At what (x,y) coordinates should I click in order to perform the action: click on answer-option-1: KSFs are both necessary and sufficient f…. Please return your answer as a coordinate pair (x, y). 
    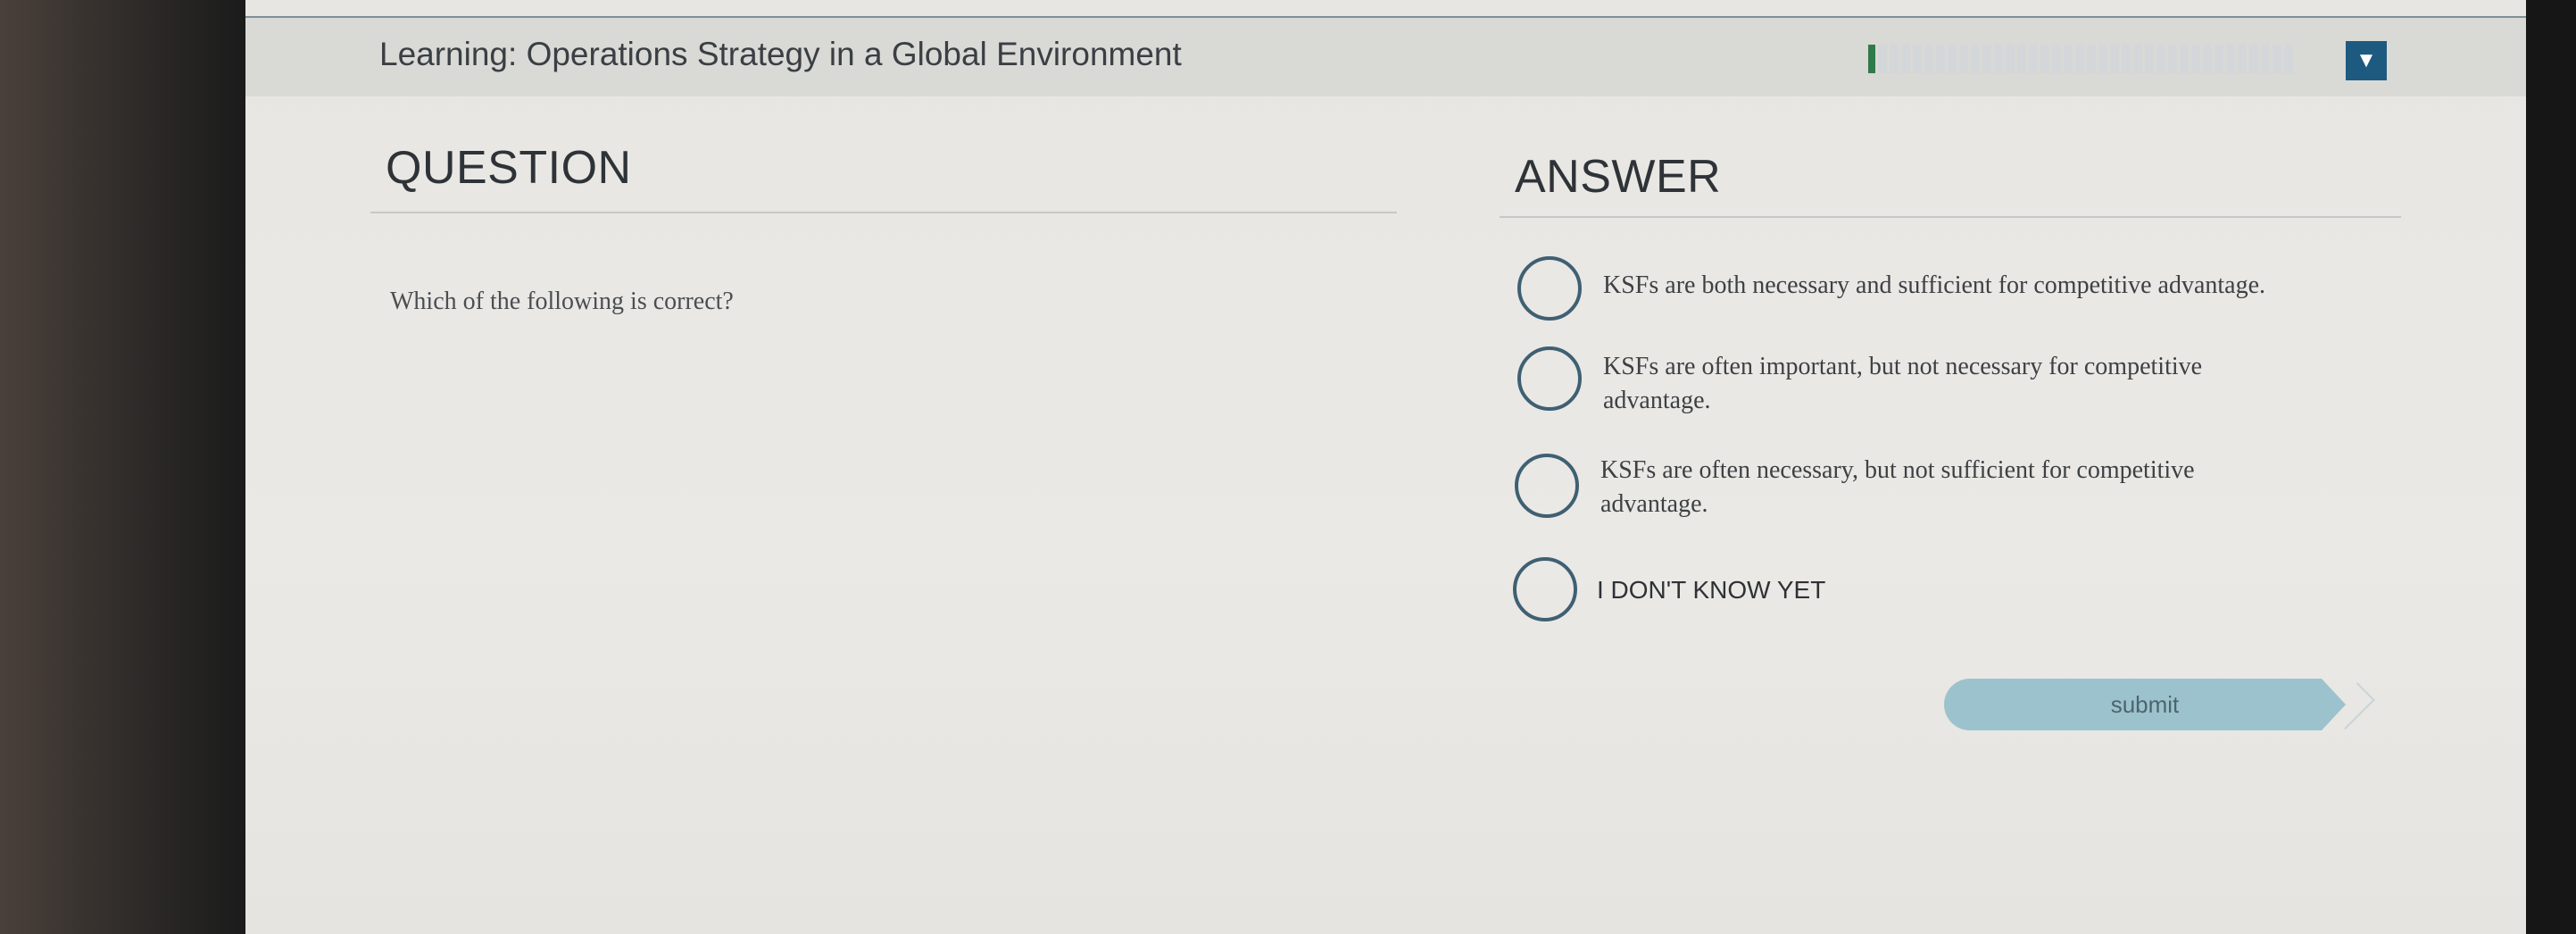
    Looking at the image, I should click on (1891, 288).